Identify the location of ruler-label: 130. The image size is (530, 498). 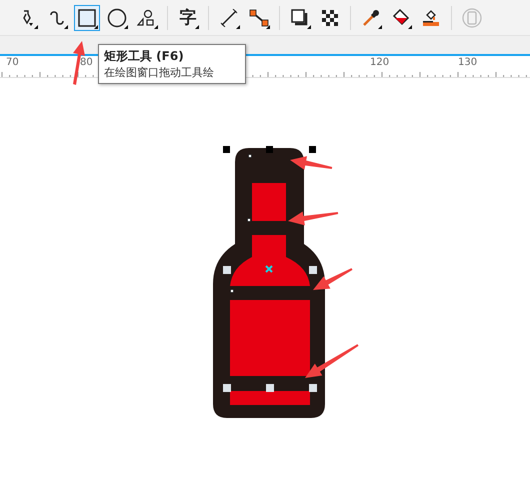
(468, 62).